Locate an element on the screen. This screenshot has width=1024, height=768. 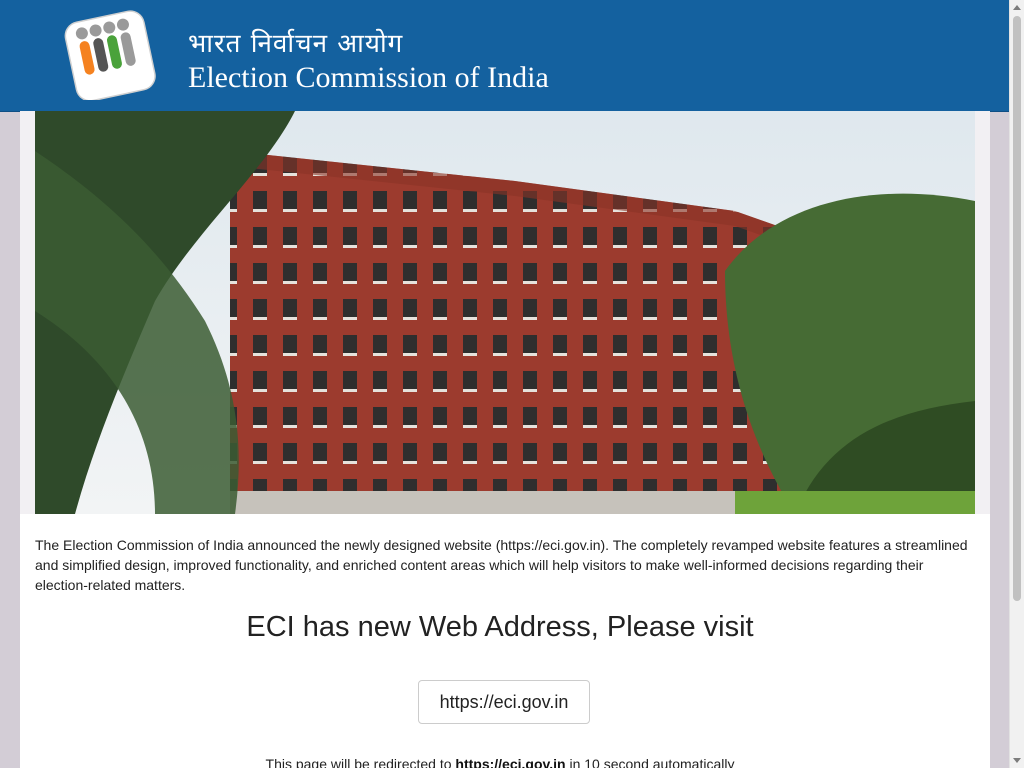
new-website-link-button: https://eci.gov.in is located at coordinates (504, 702).